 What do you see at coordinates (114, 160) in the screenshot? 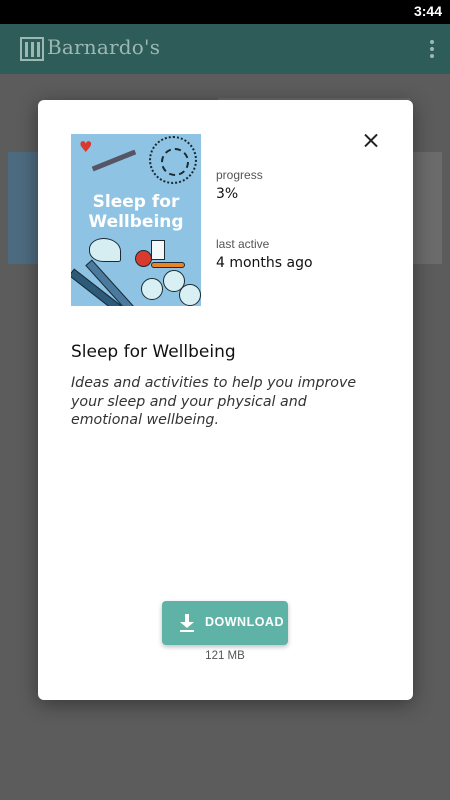
I see `pen-illustration` at bounding box center [114, 160].